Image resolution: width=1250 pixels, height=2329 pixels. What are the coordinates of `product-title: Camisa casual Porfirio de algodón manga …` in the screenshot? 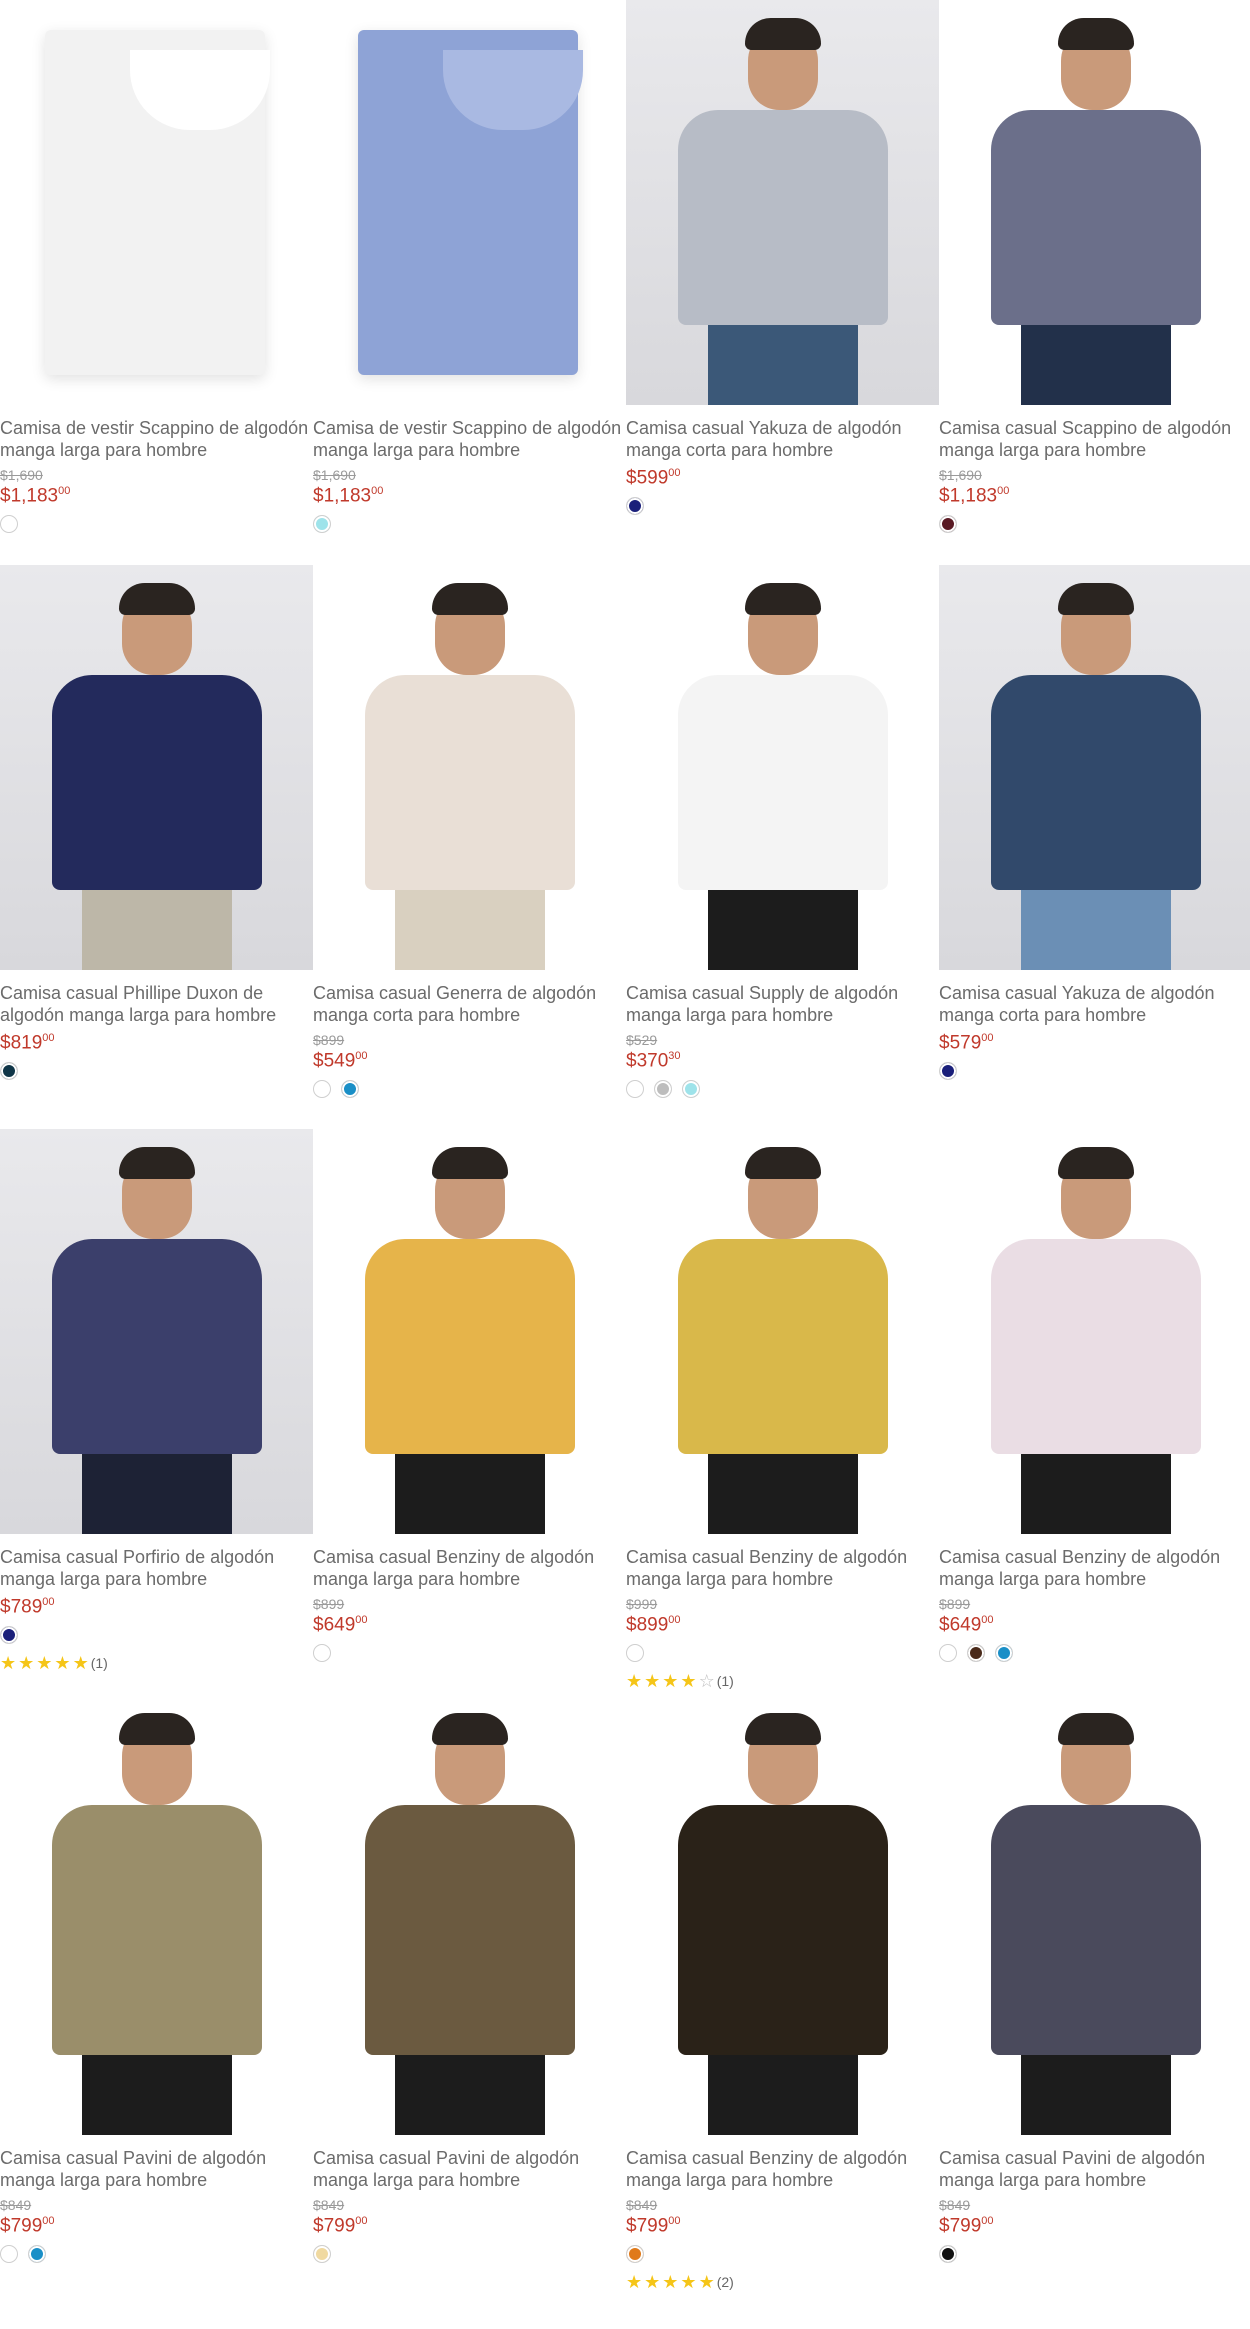 It's located at (156, 1568).